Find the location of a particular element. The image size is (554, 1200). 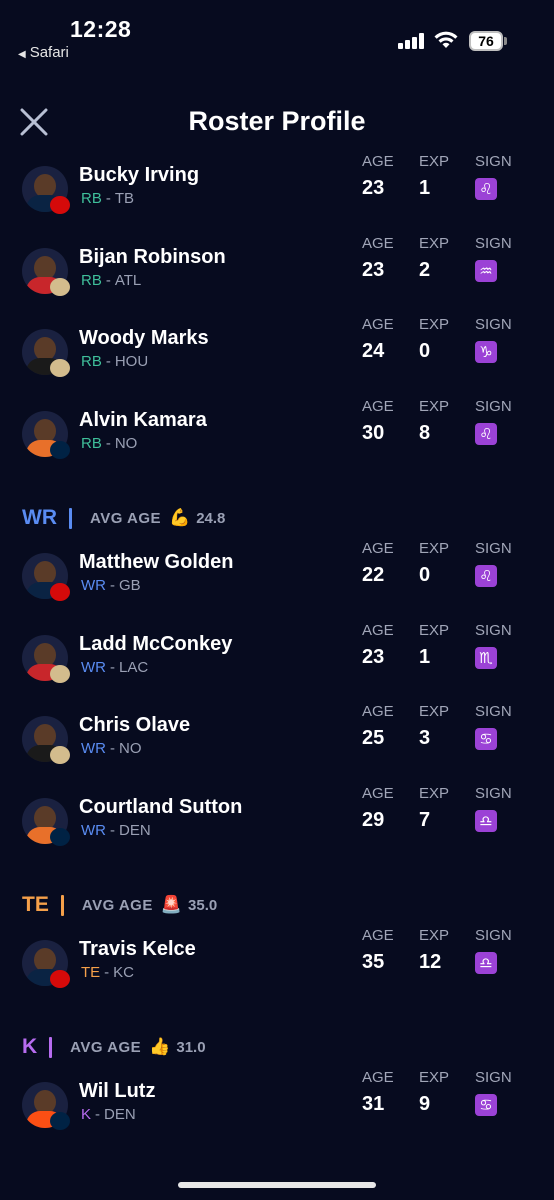

exp-value: 2 is located at coordinates (425, 269).